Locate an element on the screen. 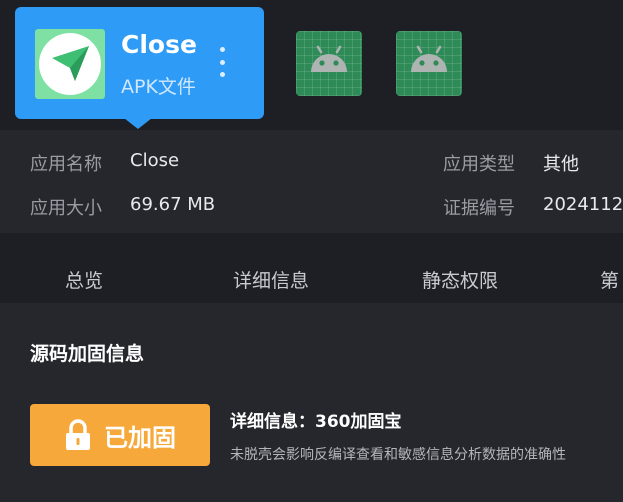  card-pointer is located at coordinates (138, 123).